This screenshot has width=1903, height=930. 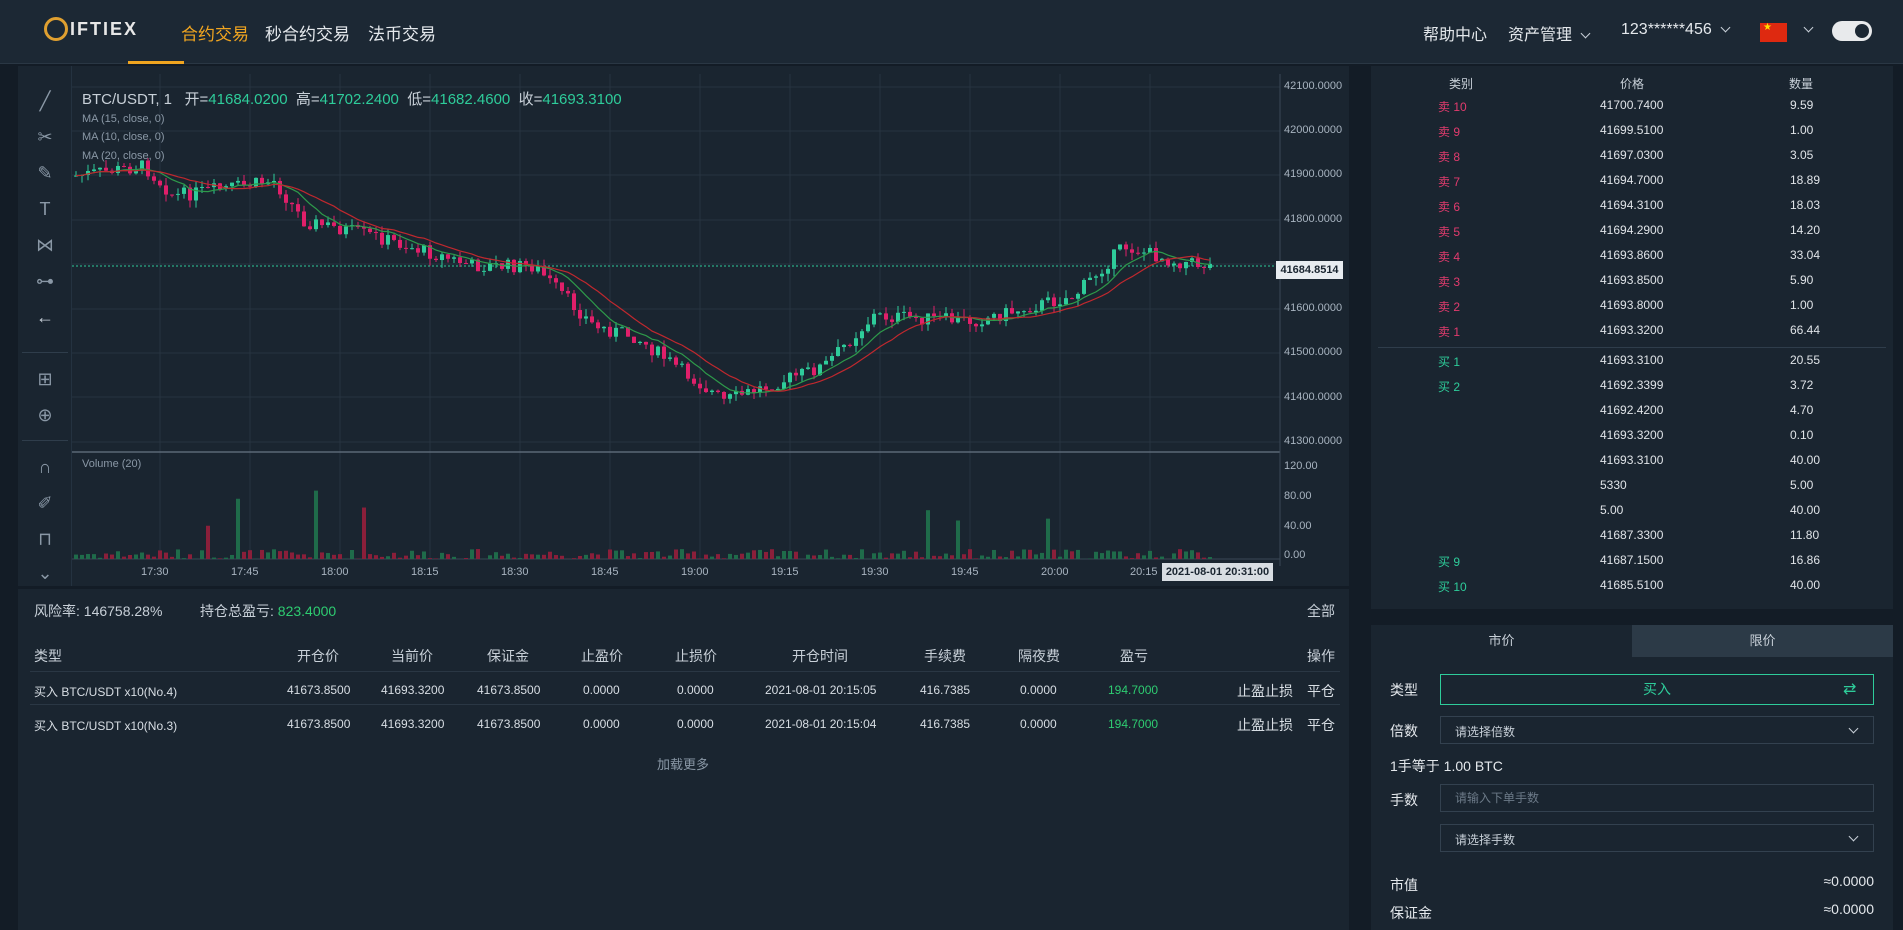 What do you see at coordinates (1676, 30) in the screenshot?
I see `user-menu: 123******456` at bounding box center [1676, 30].